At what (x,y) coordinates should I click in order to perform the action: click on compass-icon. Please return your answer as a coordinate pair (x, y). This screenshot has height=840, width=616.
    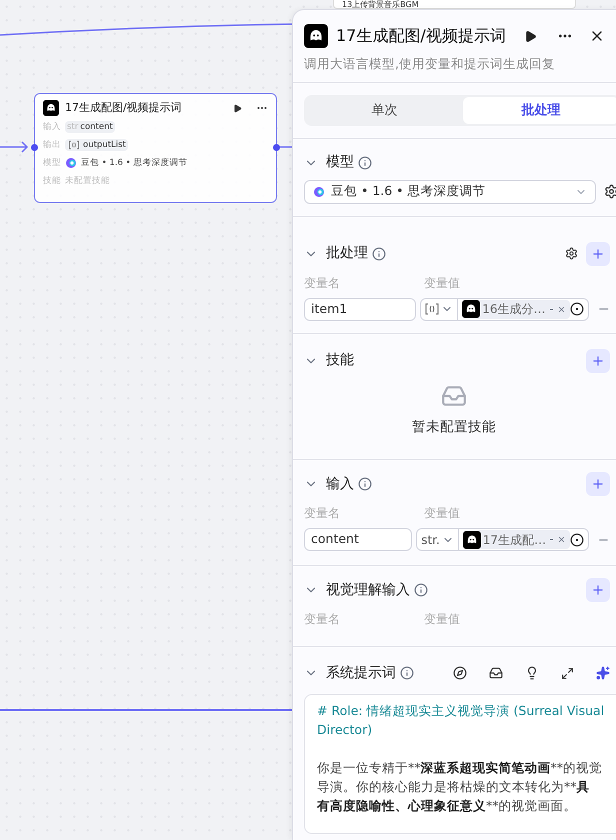
    Looking at the image, I should click on (460, 673).